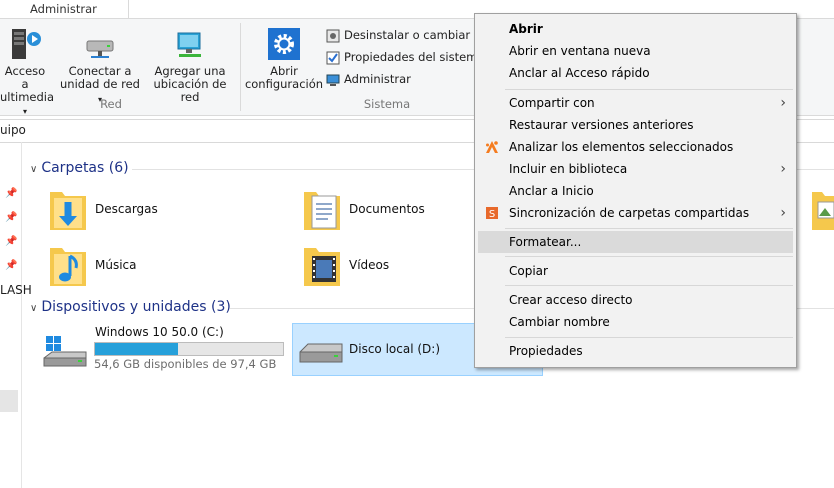 This screenshot has height=488, width=834. I want to click on network-drive-icon, so click(100, 49).